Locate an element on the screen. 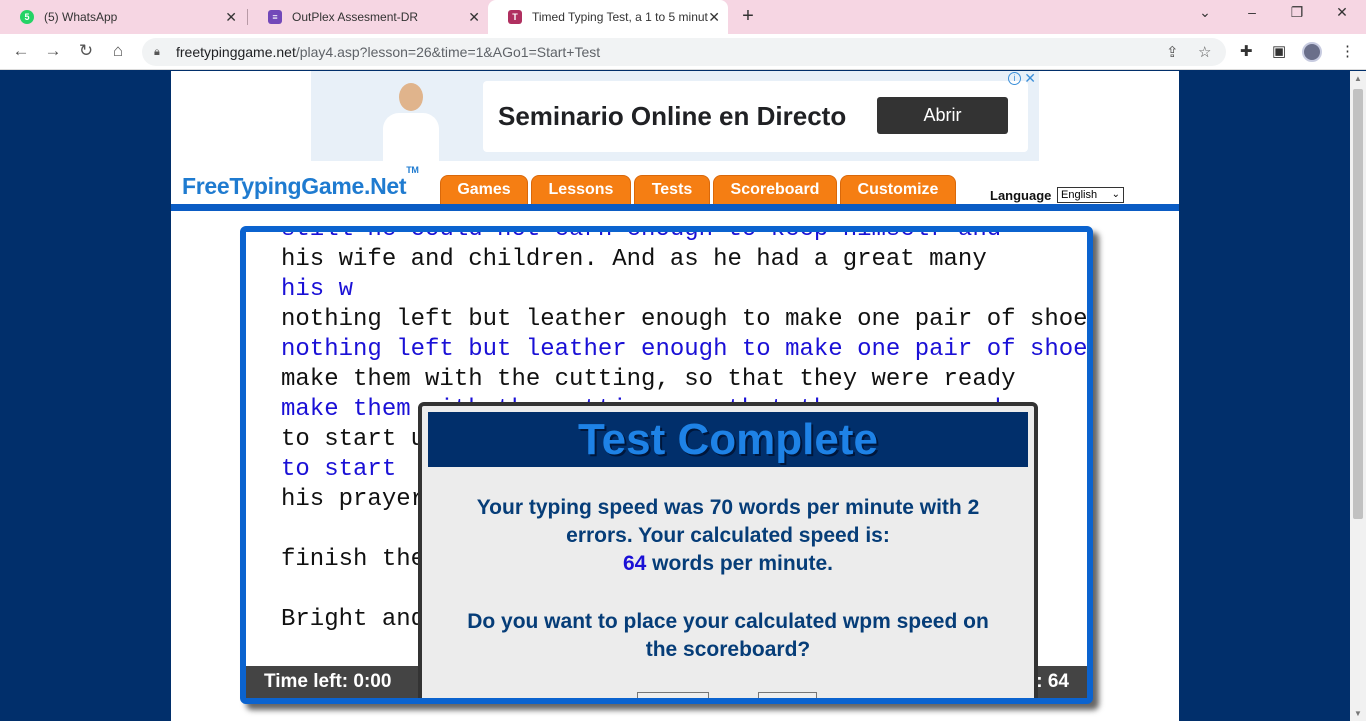 Image resolution: width=1366 pixels, height=721 pixels. window-close-button: ✕ is located at coordinates (1342, 12).